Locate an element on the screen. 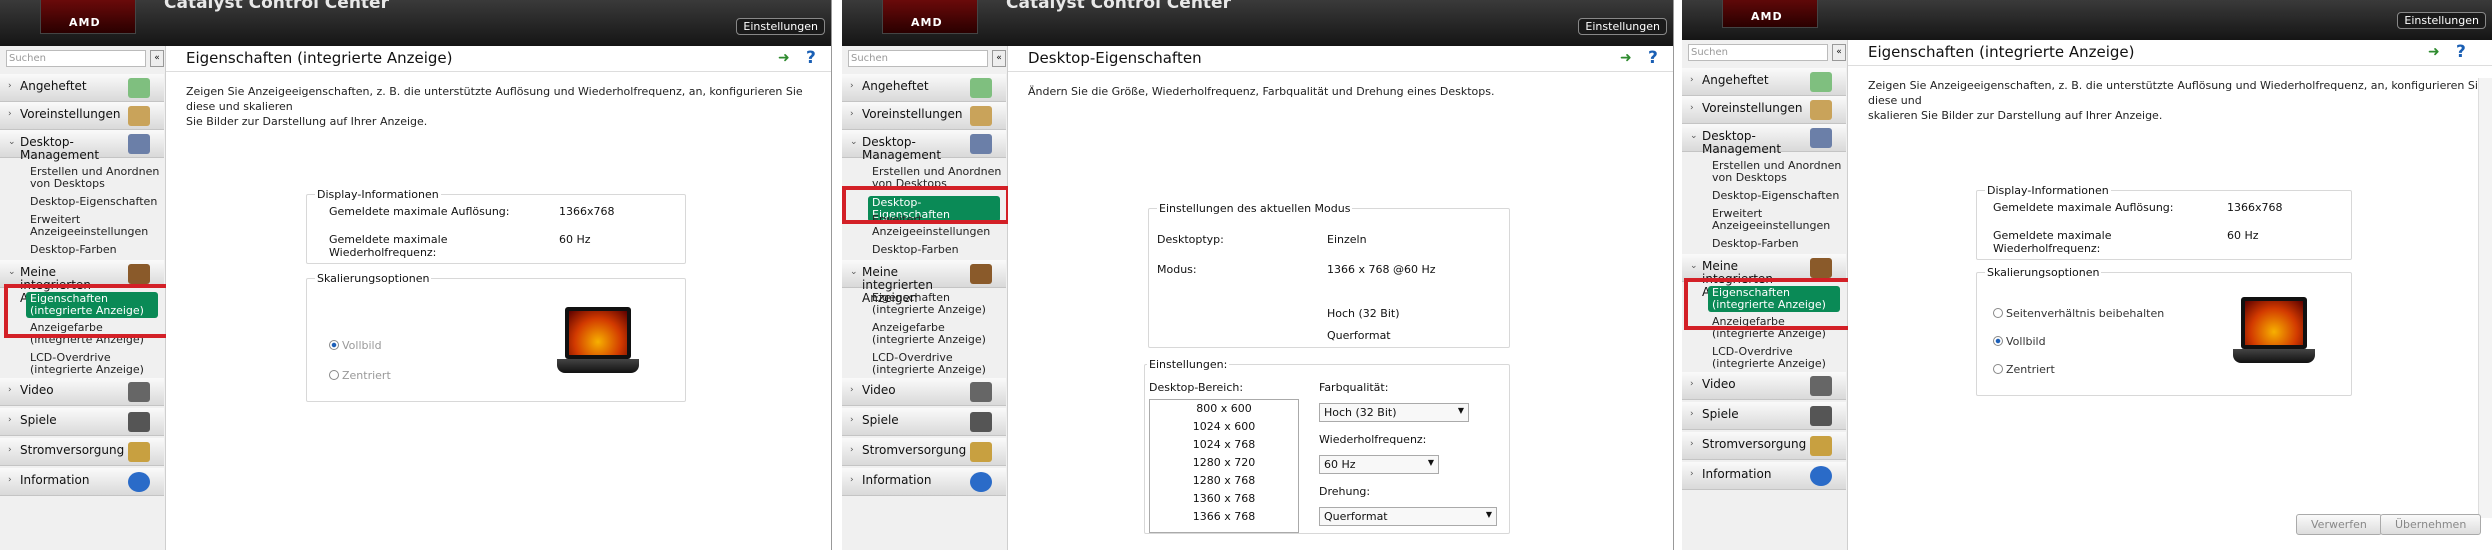 The image size is (2492, 550). vertical-scrollbar is located at coordinates (2485, 298).